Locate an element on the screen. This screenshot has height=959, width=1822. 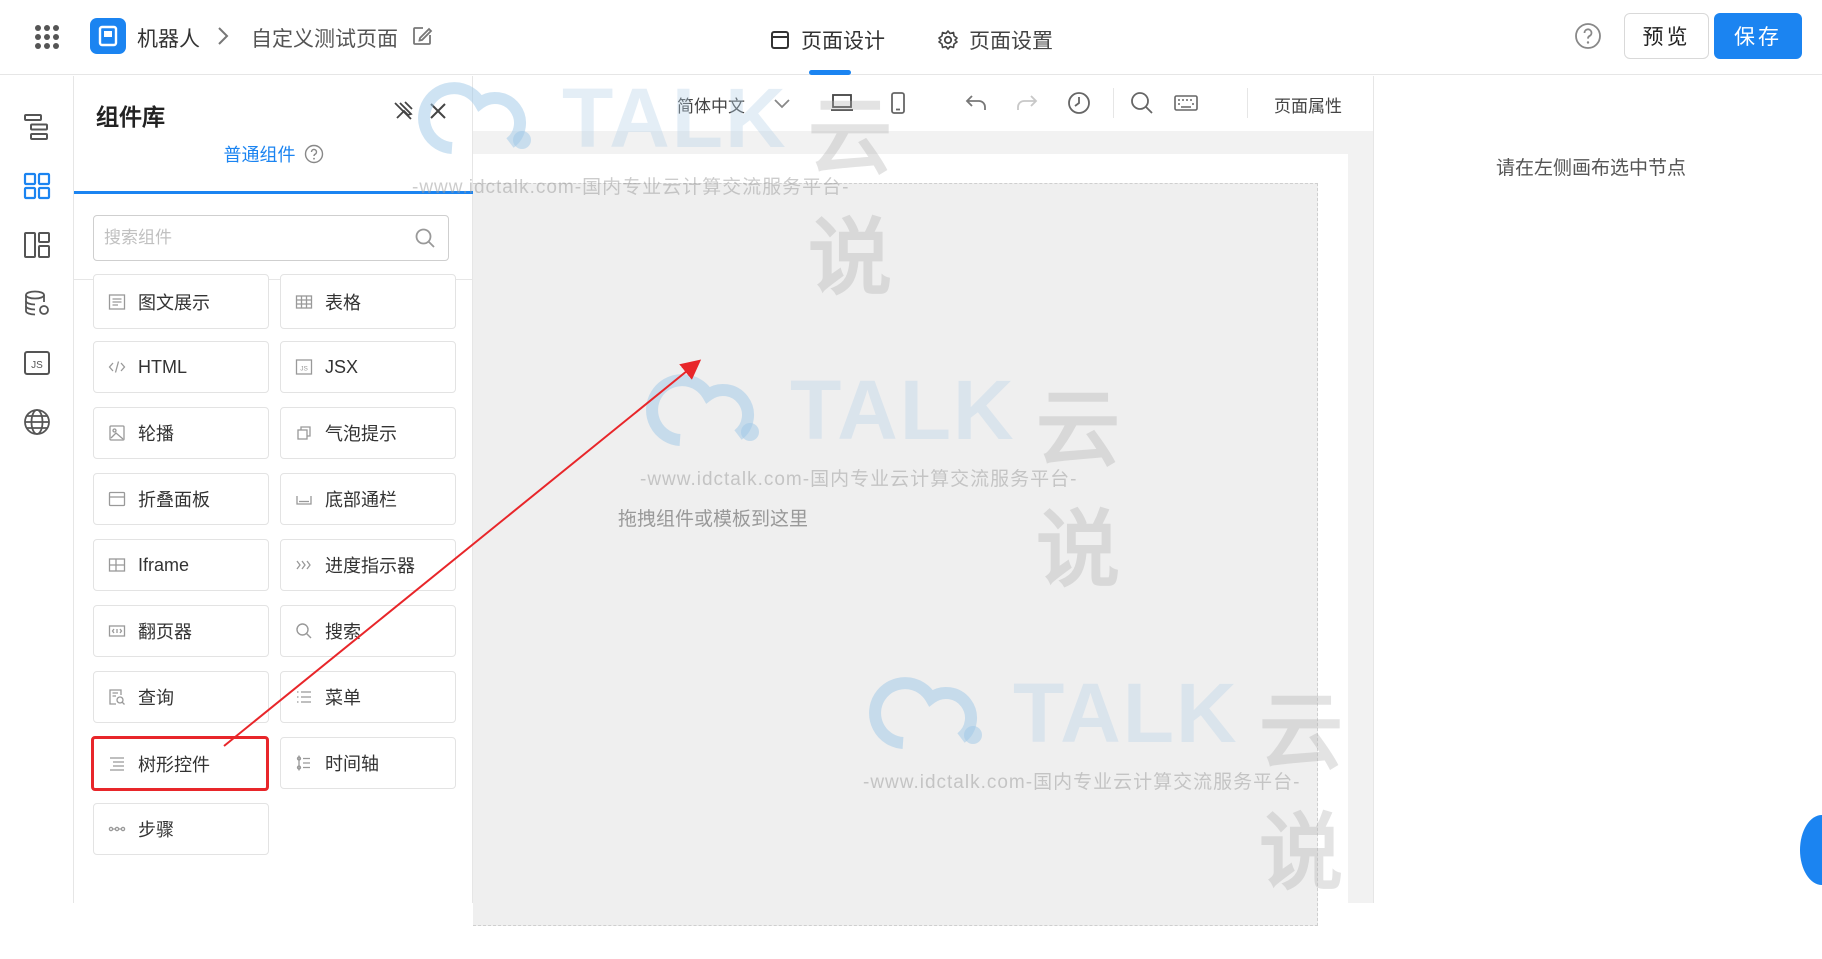
panel-title: 组件库 is located at coordinates (130, 117).